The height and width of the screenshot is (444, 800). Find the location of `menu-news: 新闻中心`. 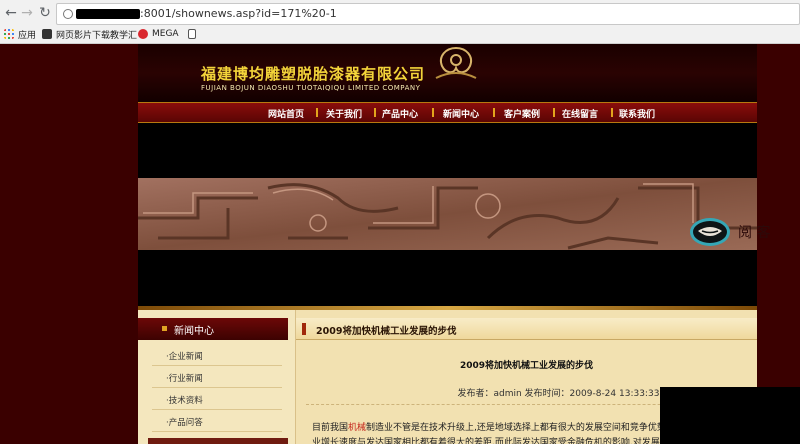

menu-news: 新闻中心 is located at coordinates (461, 113).